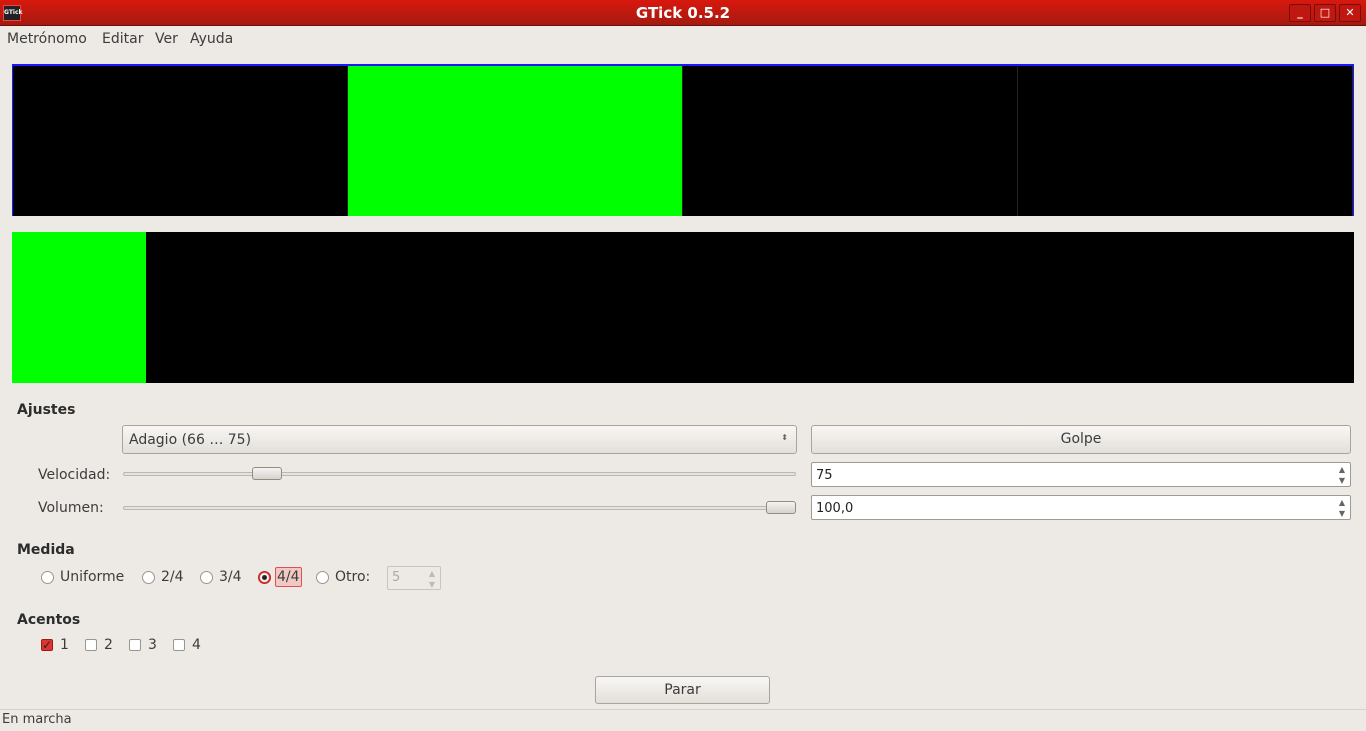  I want to click on menu-metronomo: Metrónomo, so click(47, 39).